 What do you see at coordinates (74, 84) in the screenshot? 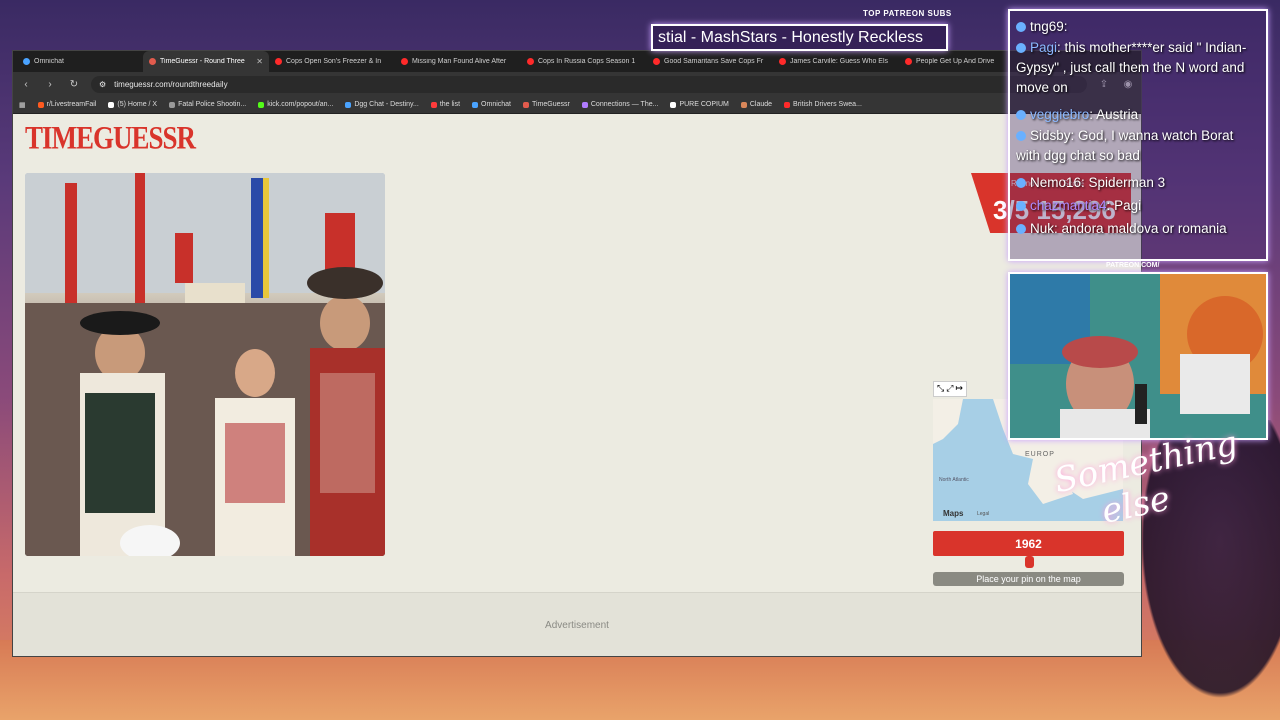
I see `reload-icon: ↻` at bounding box center [74, 84].